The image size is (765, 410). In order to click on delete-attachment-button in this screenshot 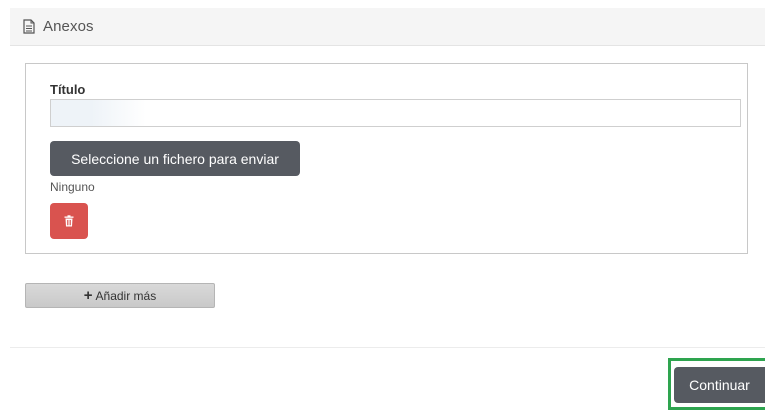, I will do `click(69, 221)`.